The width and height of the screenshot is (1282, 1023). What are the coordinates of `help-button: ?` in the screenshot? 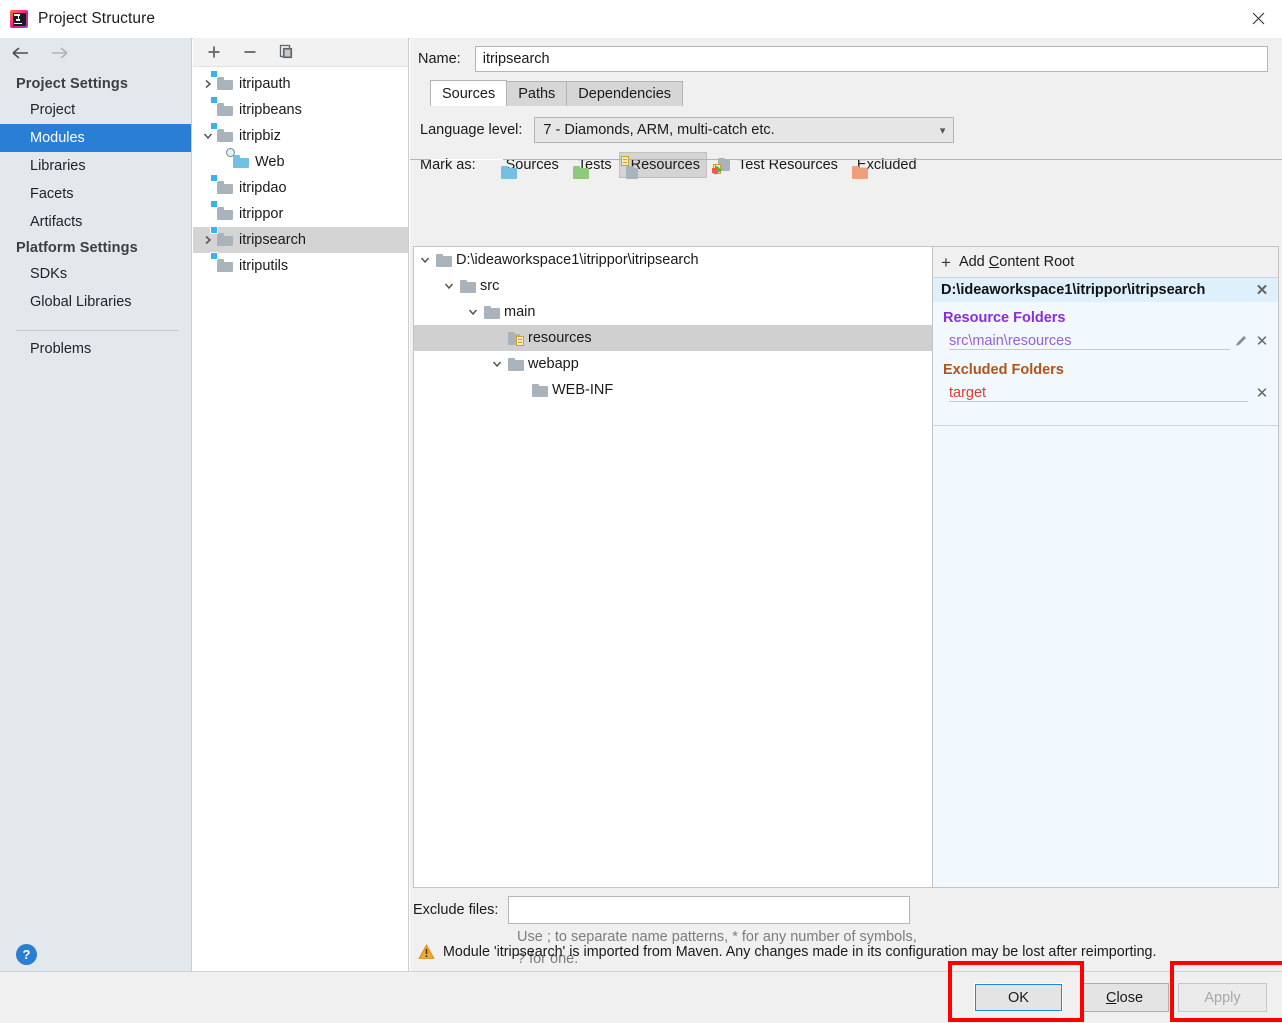 It's located at (26, 954).